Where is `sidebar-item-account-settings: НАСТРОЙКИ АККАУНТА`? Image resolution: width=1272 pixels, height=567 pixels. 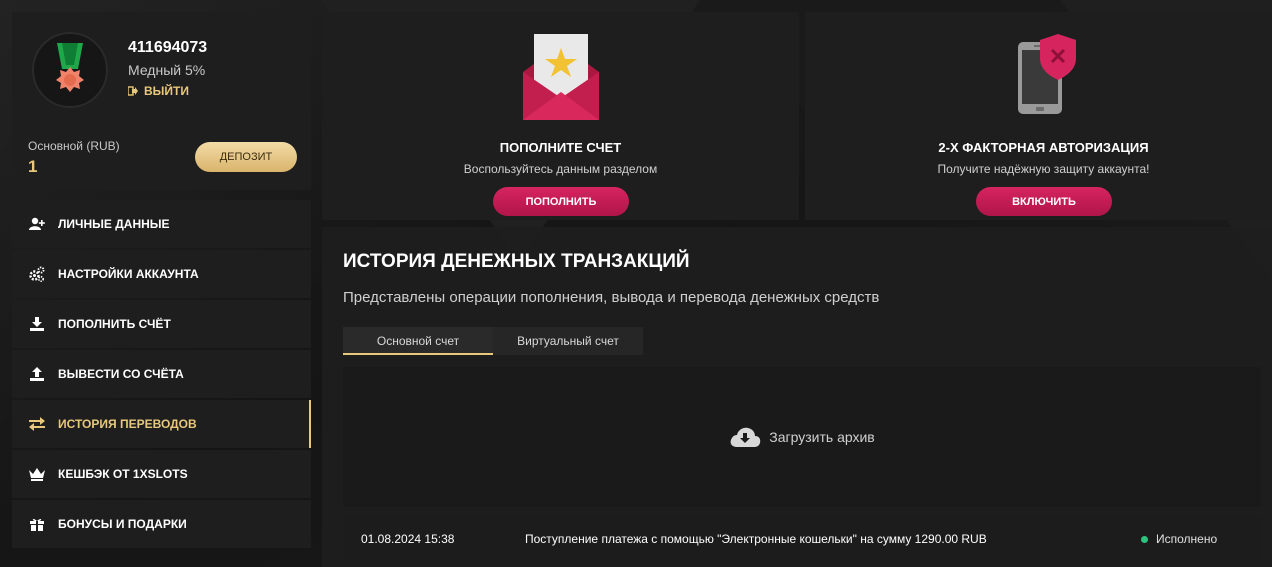 sidebar-item-account-settings: НАСТРОЙКИ АККАУНТА is located at coordinates (161, 274).